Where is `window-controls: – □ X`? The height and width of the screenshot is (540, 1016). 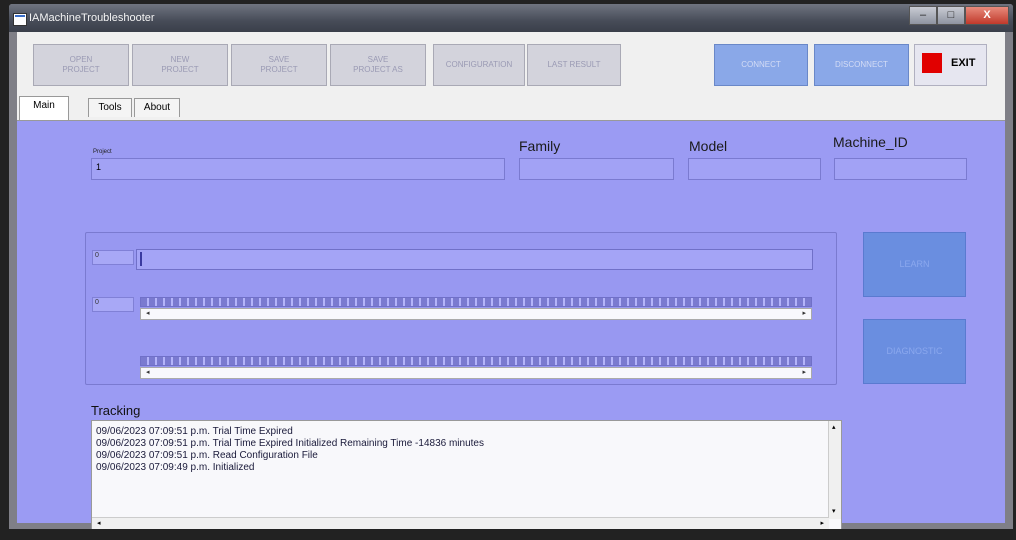 window-controls: – □ X is located at coordinates (959, 15).